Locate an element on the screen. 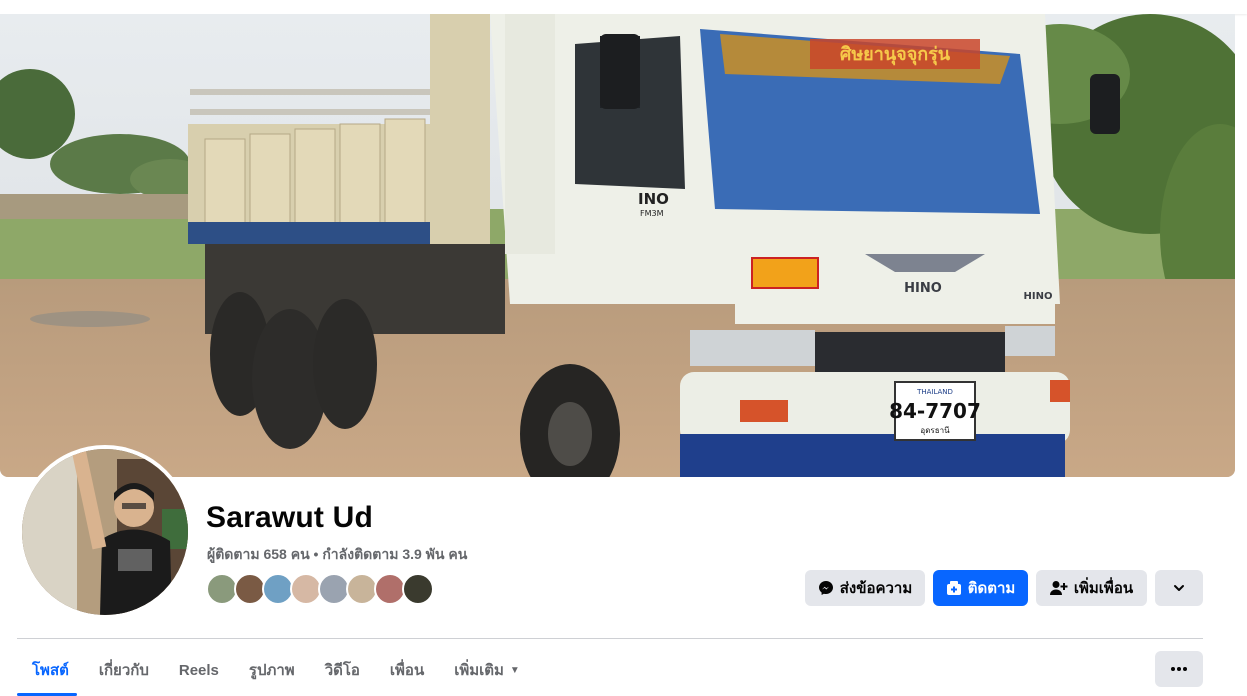  license-plate: 84-7707 is located at coordinates (935, 411).